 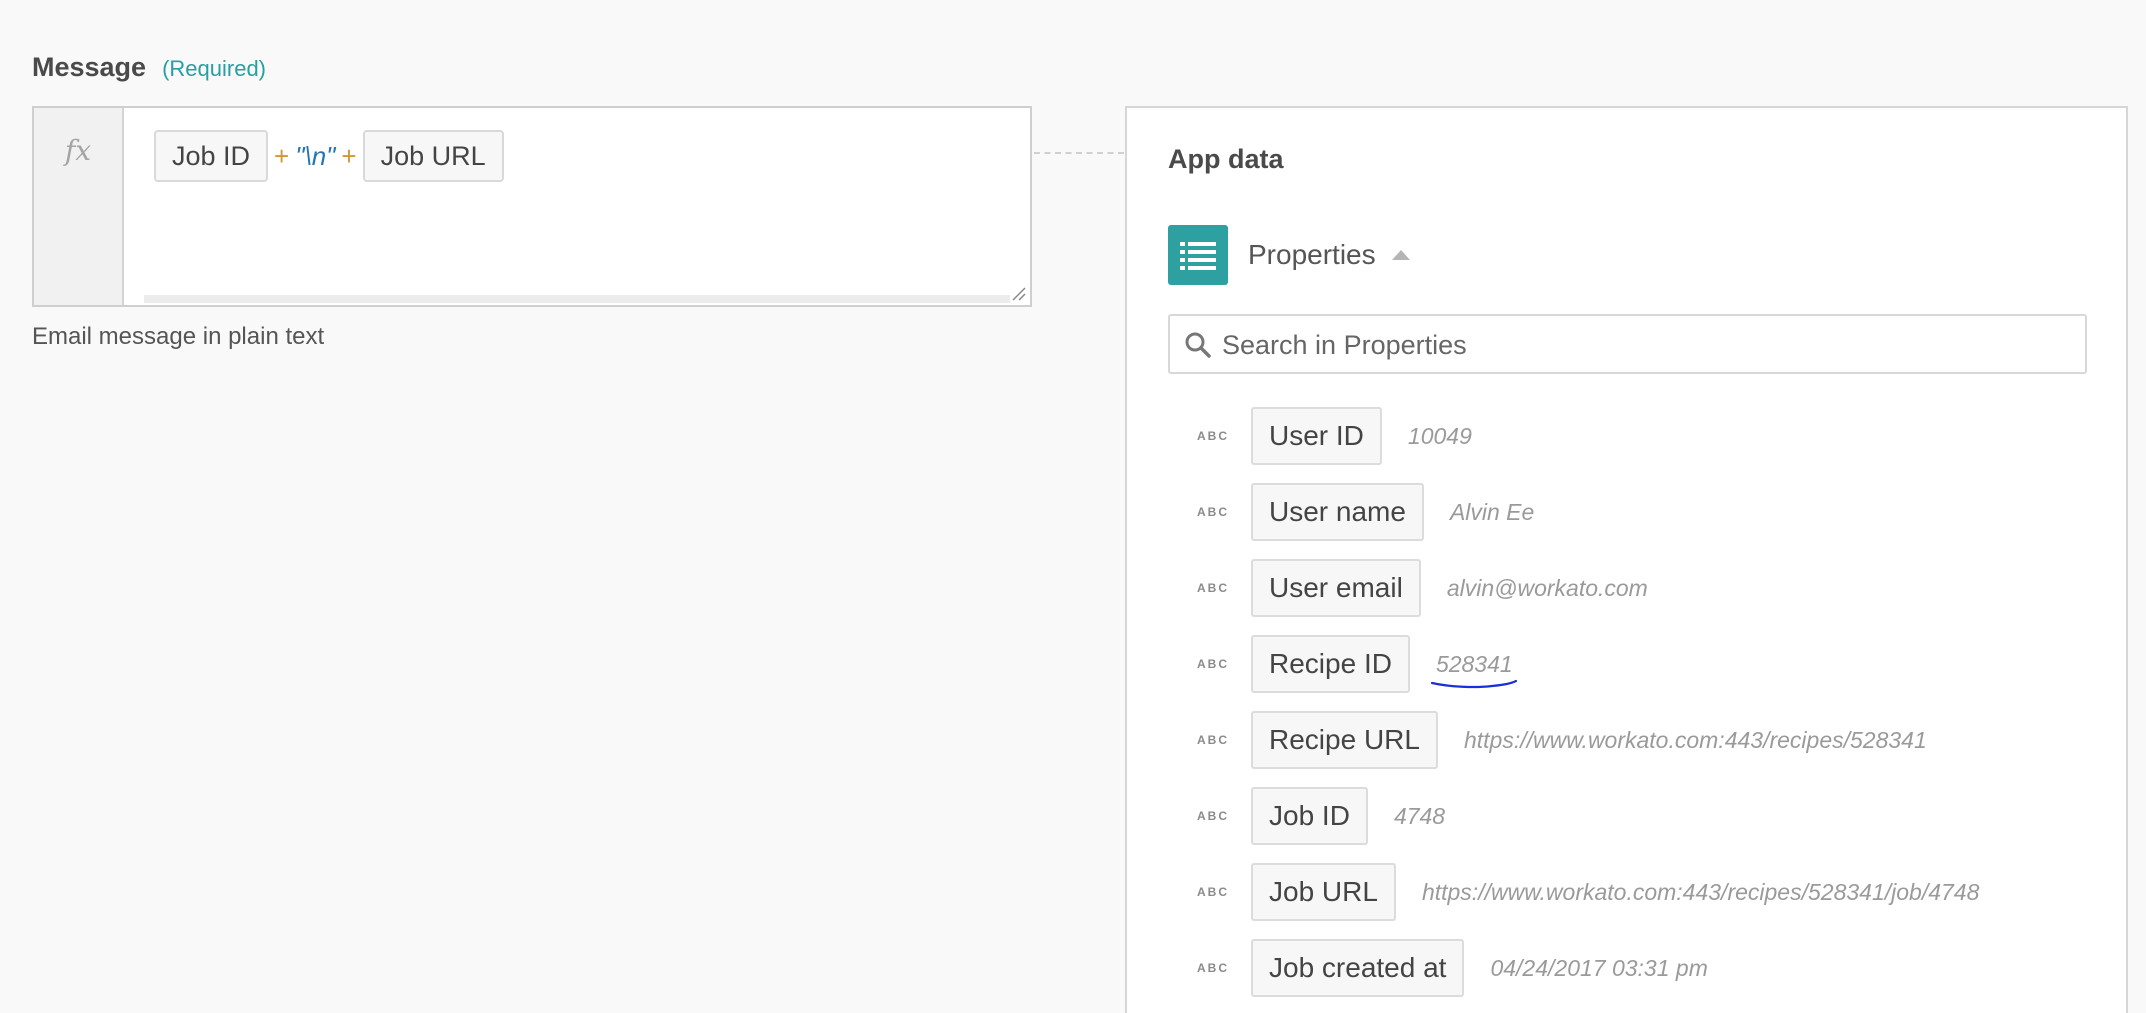 I want to click on search-icon, so click(x=1198, y=345).